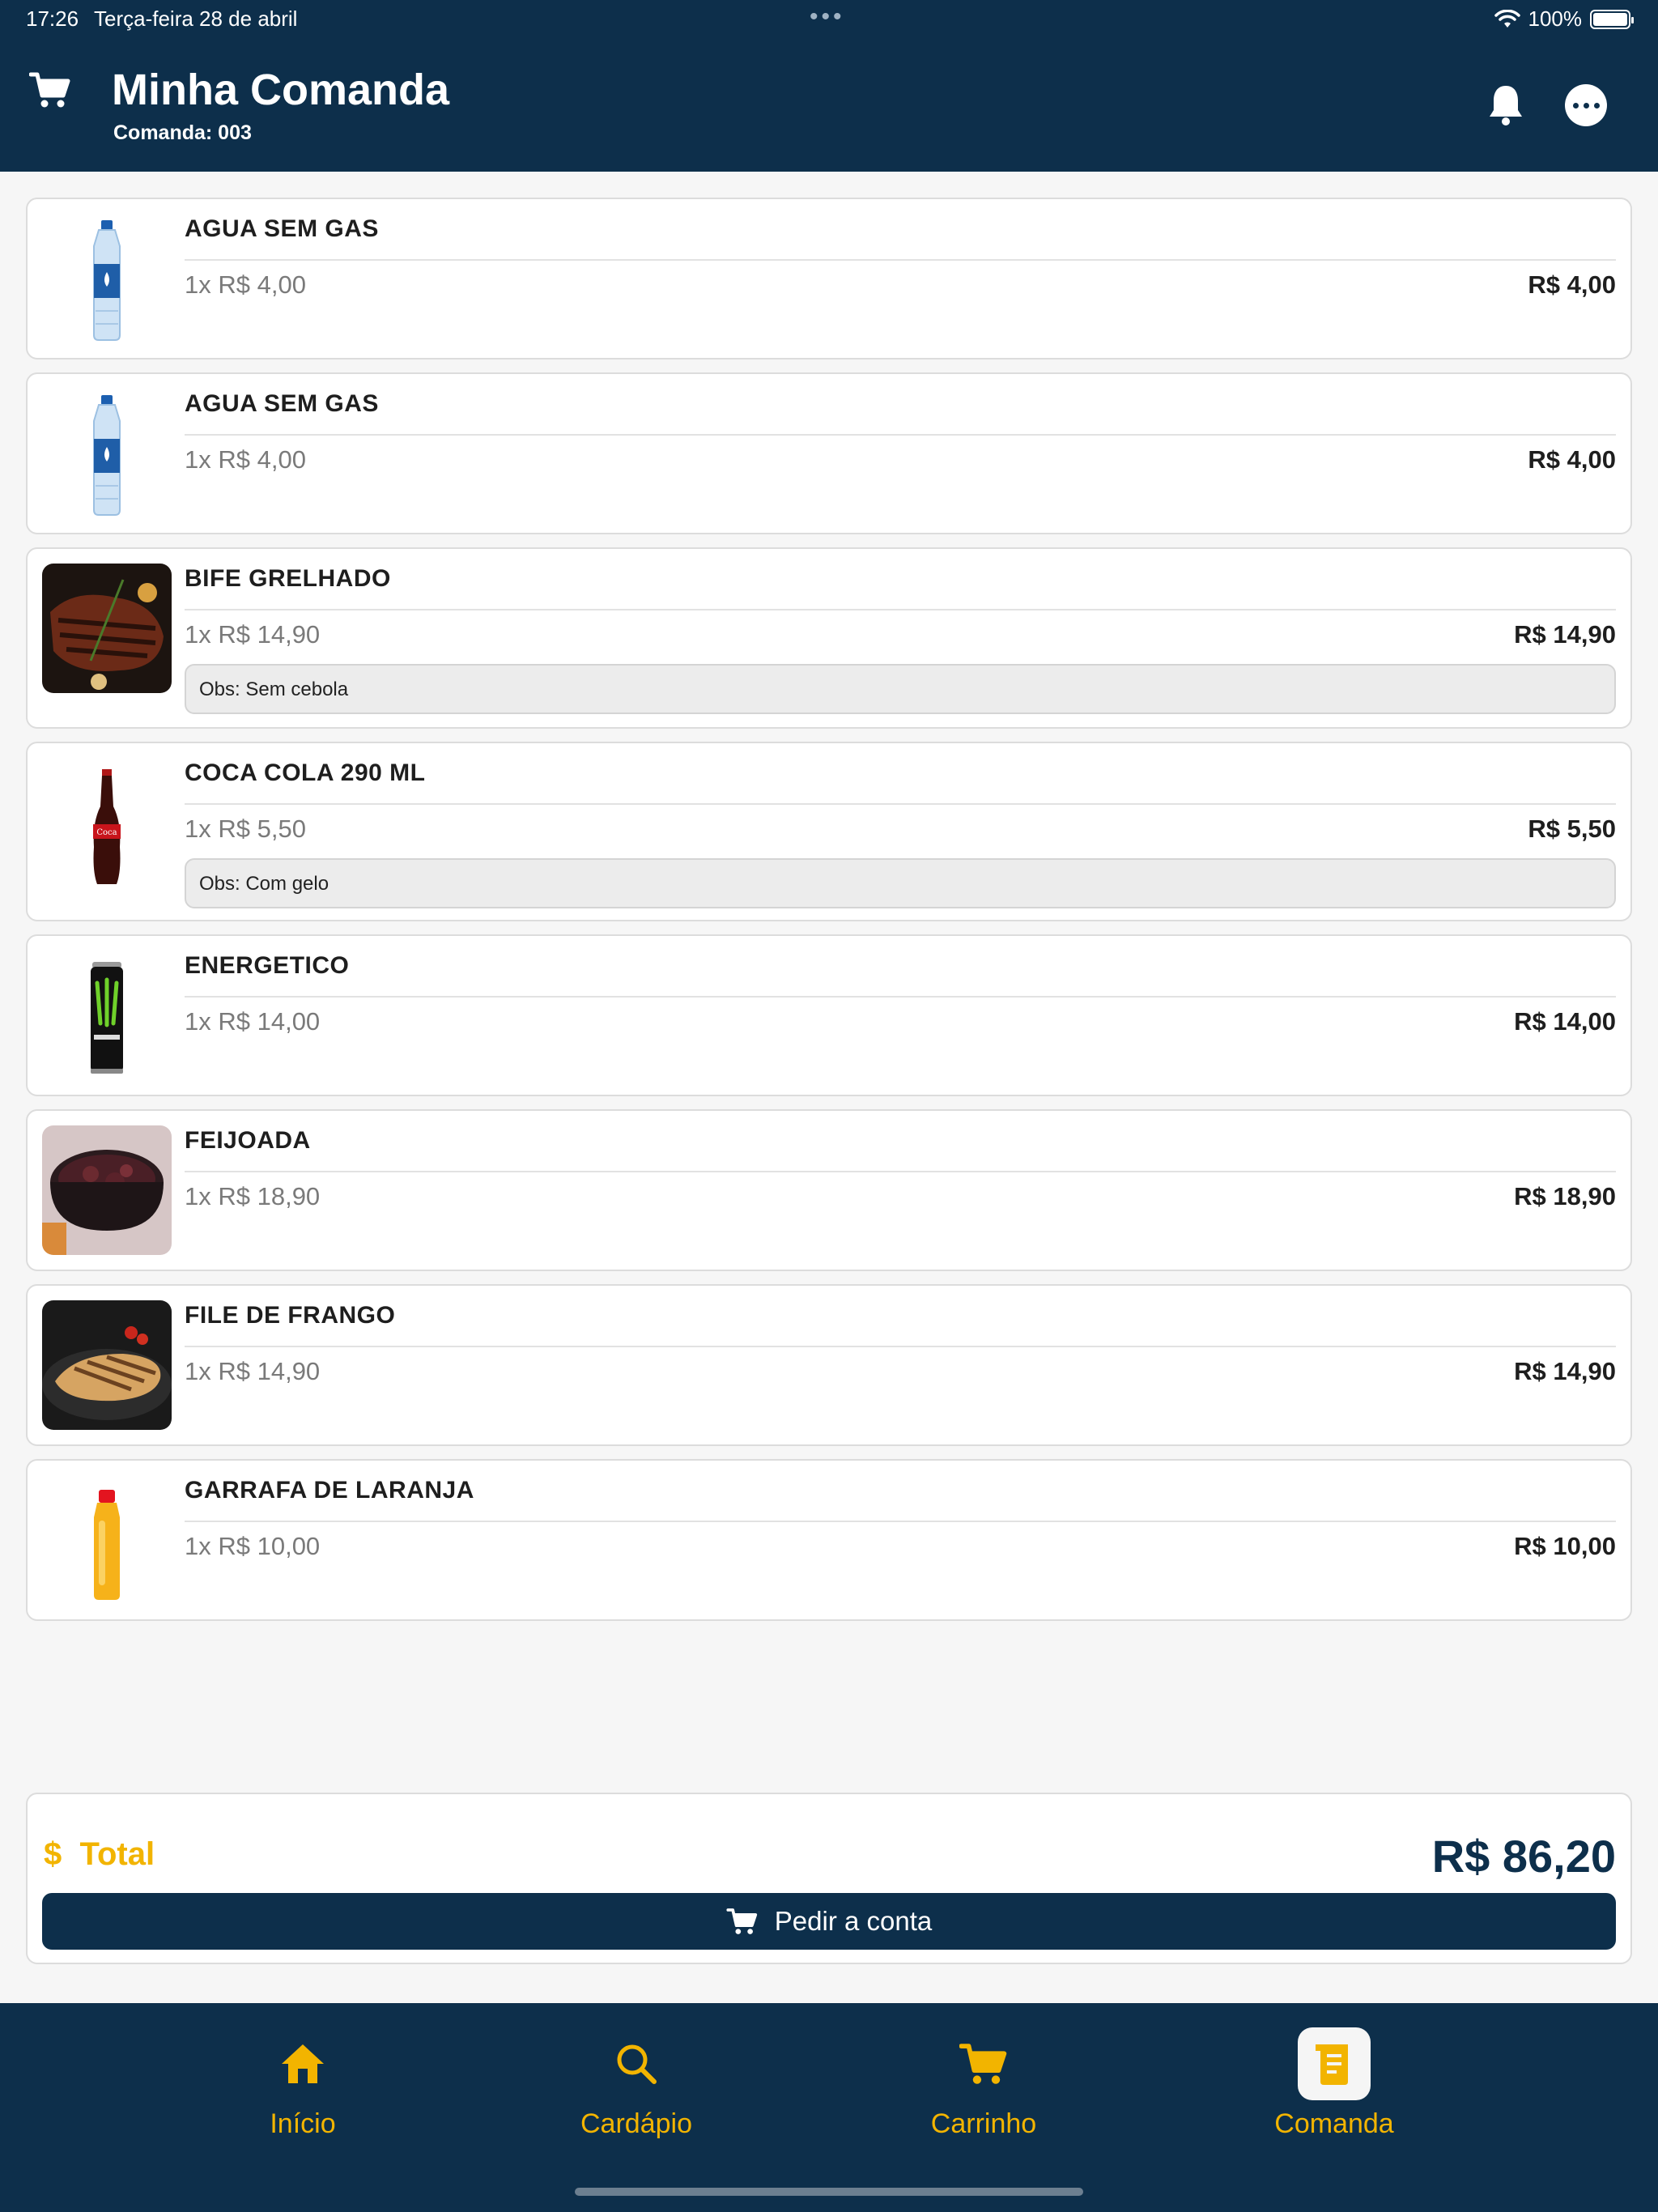 The height and width of the screenshot is (2212, 1658). I want to click on status-right: 100%, so click(1564, 19).